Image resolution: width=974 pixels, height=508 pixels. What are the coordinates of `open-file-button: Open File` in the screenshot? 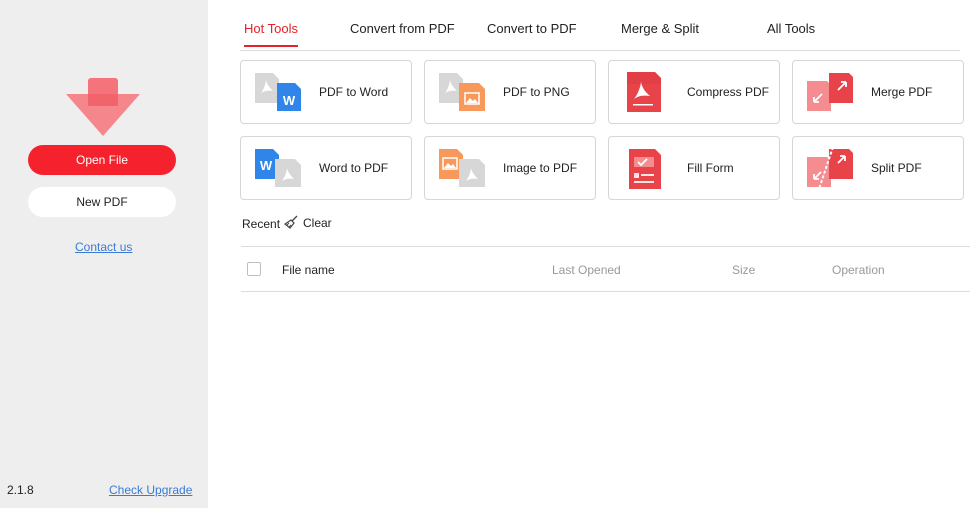 It's located at (102, 160).